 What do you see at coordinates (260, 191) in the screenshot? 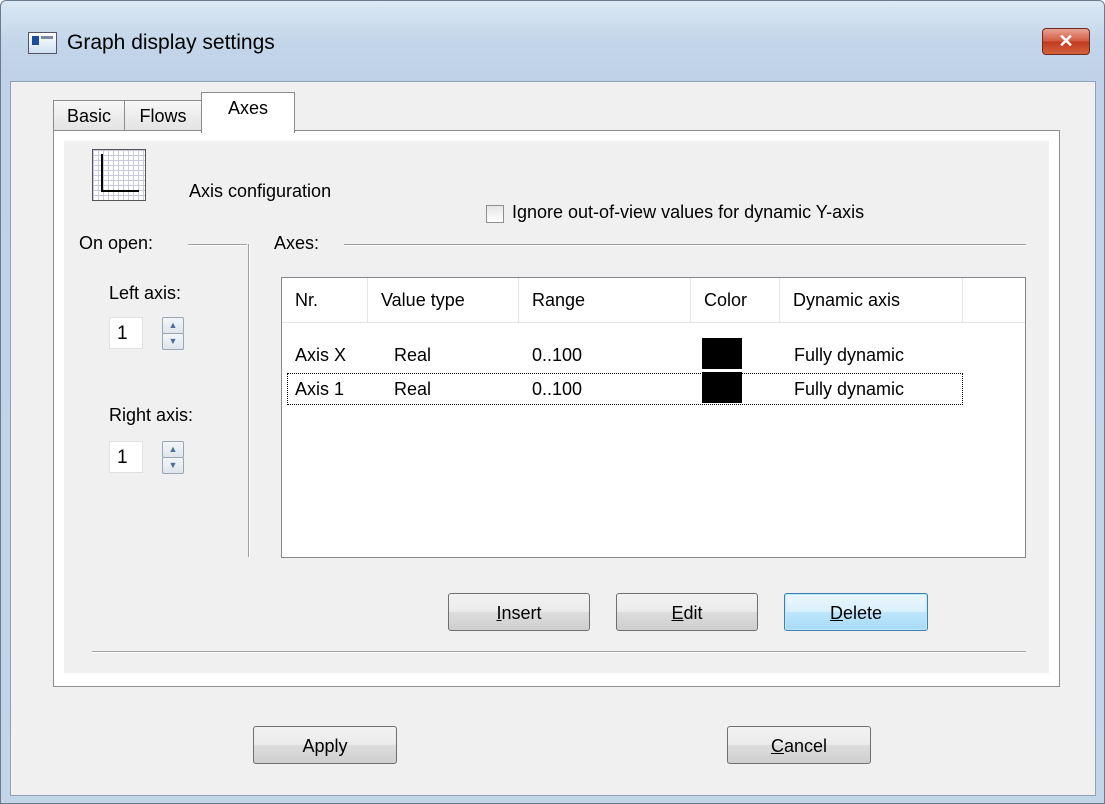
I see `section-title: Axis configuration` at bounding box center [260, 191].